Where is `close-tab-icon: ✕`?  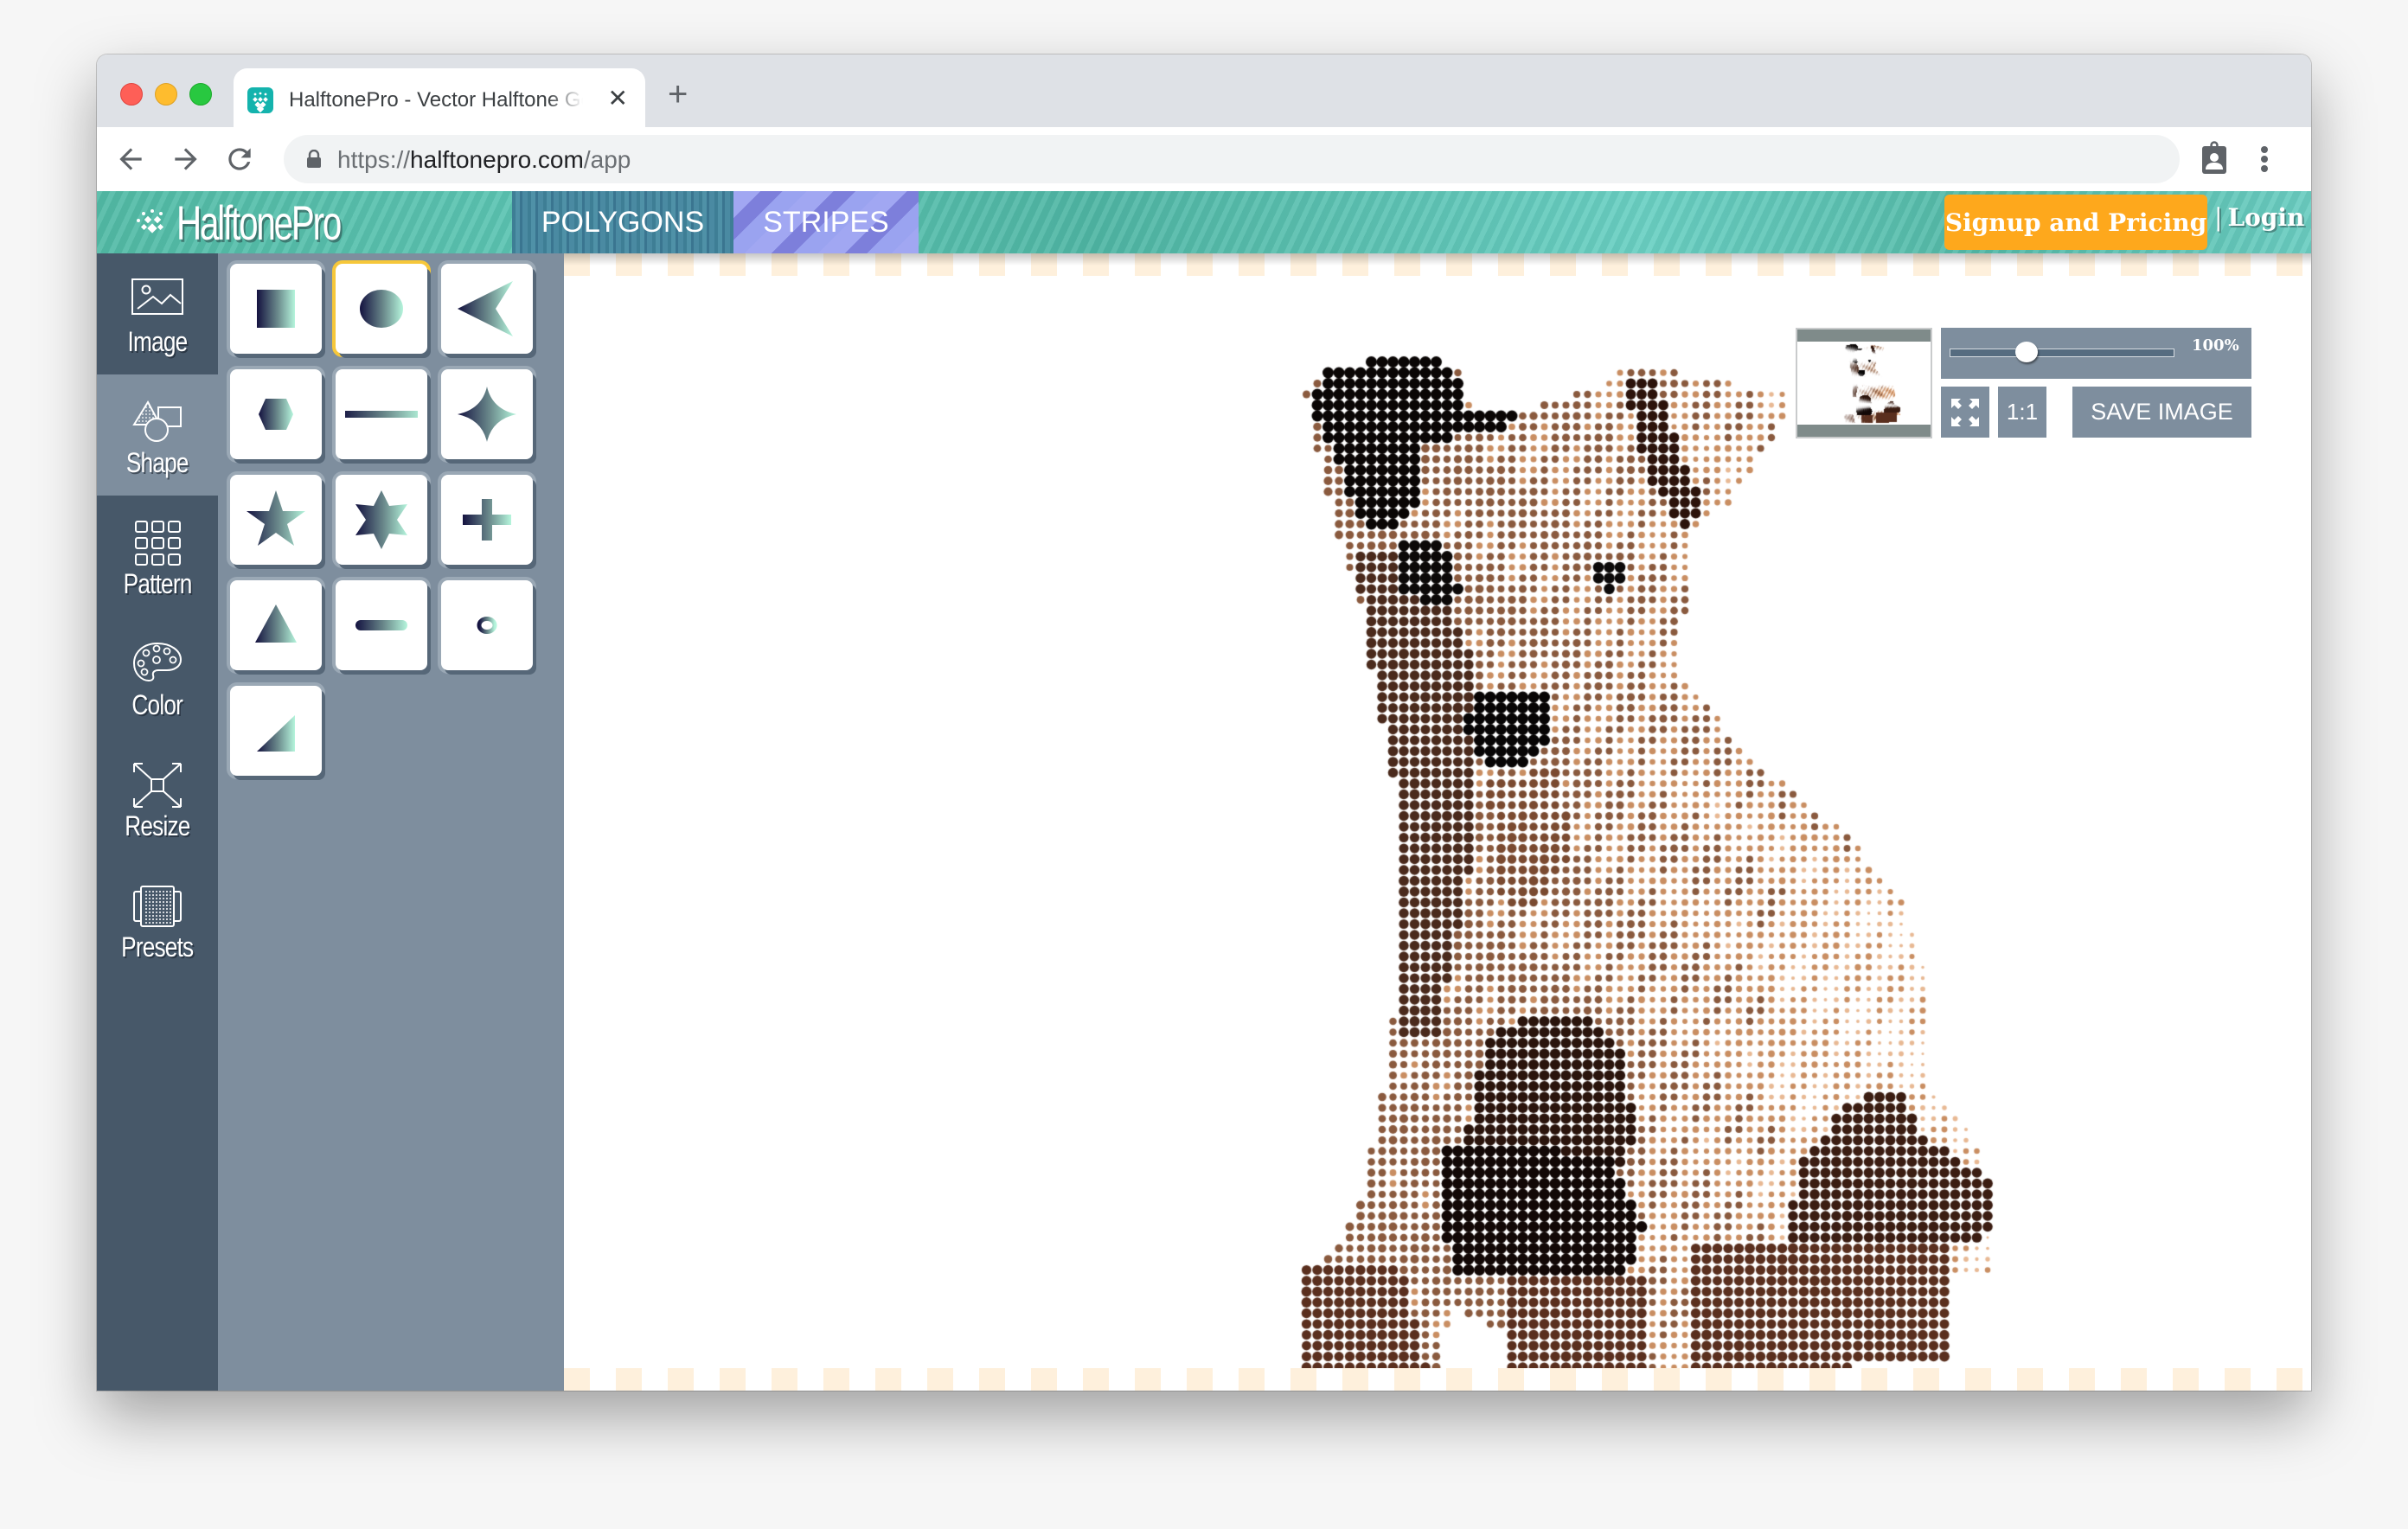
close-tab-icon: ✕ is located at coordinates (618, 99).